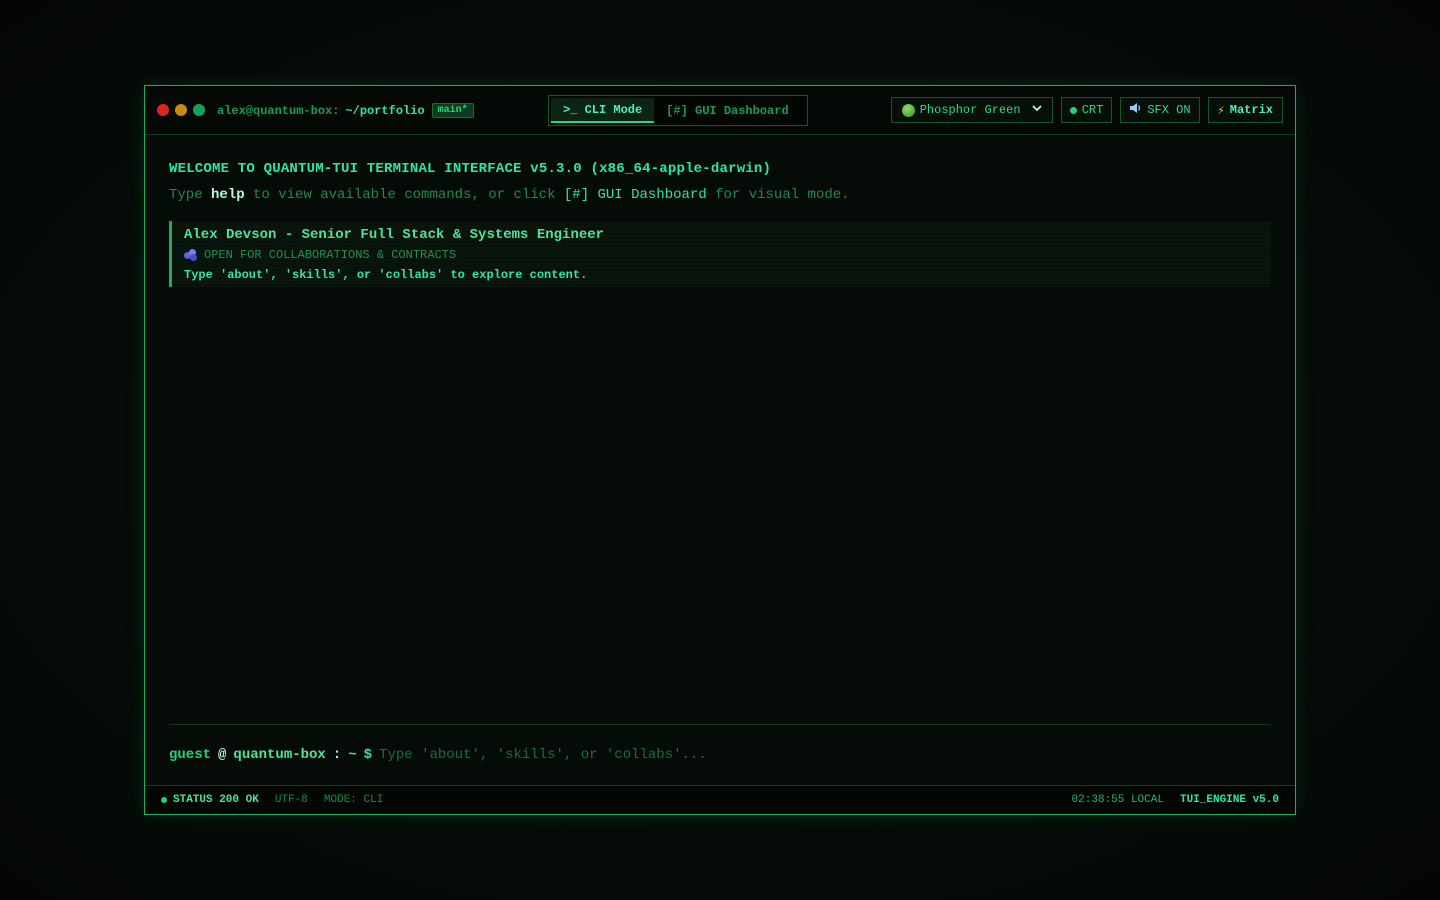 This screenshot has width=1440, height=900. I want to click on availability-status: OPEN FOR COLLABORATIONS & CONTRACTS, so click(721, 255).